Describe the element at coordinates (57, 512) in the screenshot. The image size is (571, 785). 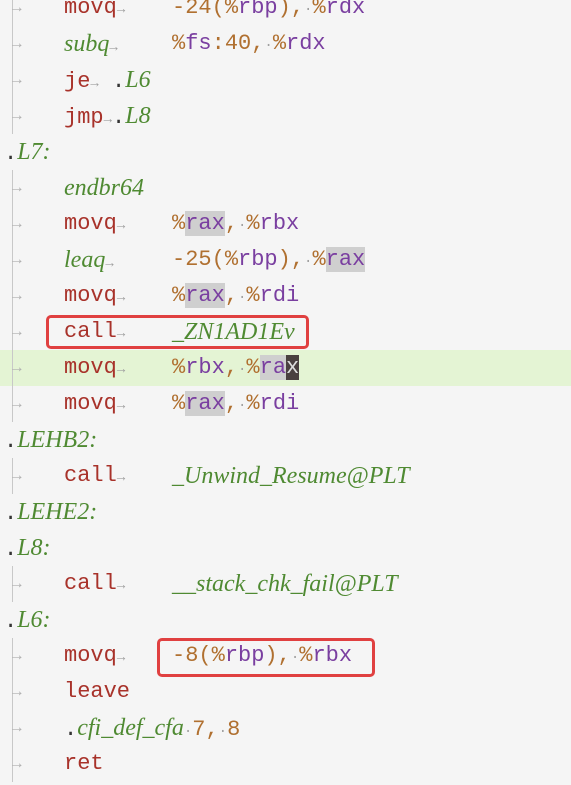
I see `code-token: LEHE2:` at that location.